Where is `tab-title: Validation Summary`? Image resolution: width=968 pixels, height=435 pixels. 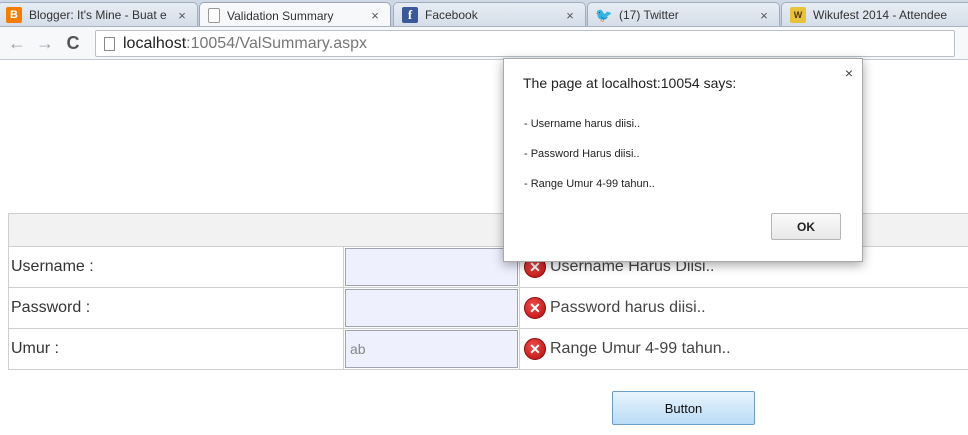 tab-title: Validation Summary is located at coordinates (280, 15).